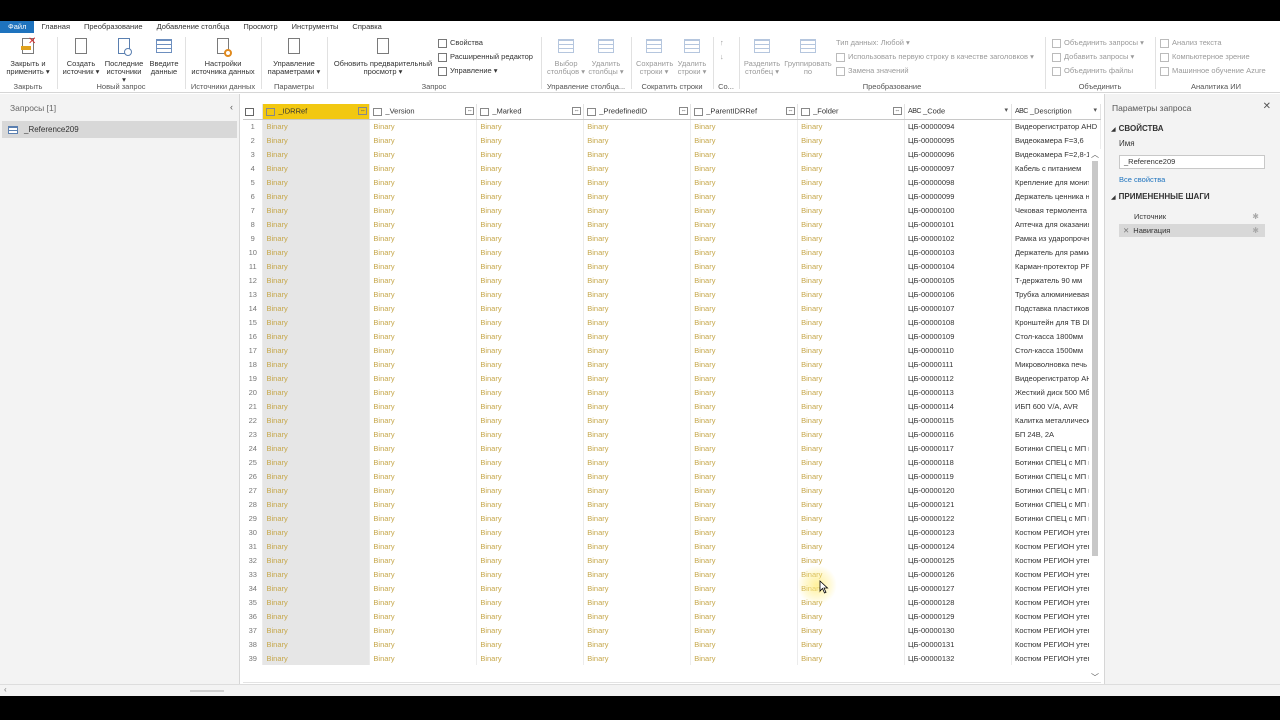 This screenshot has width=1280, height=720. What do you see at coordinates (253, 112) in the screenshot?
I see `table-menu-icon` at bounding box center [253, 112].